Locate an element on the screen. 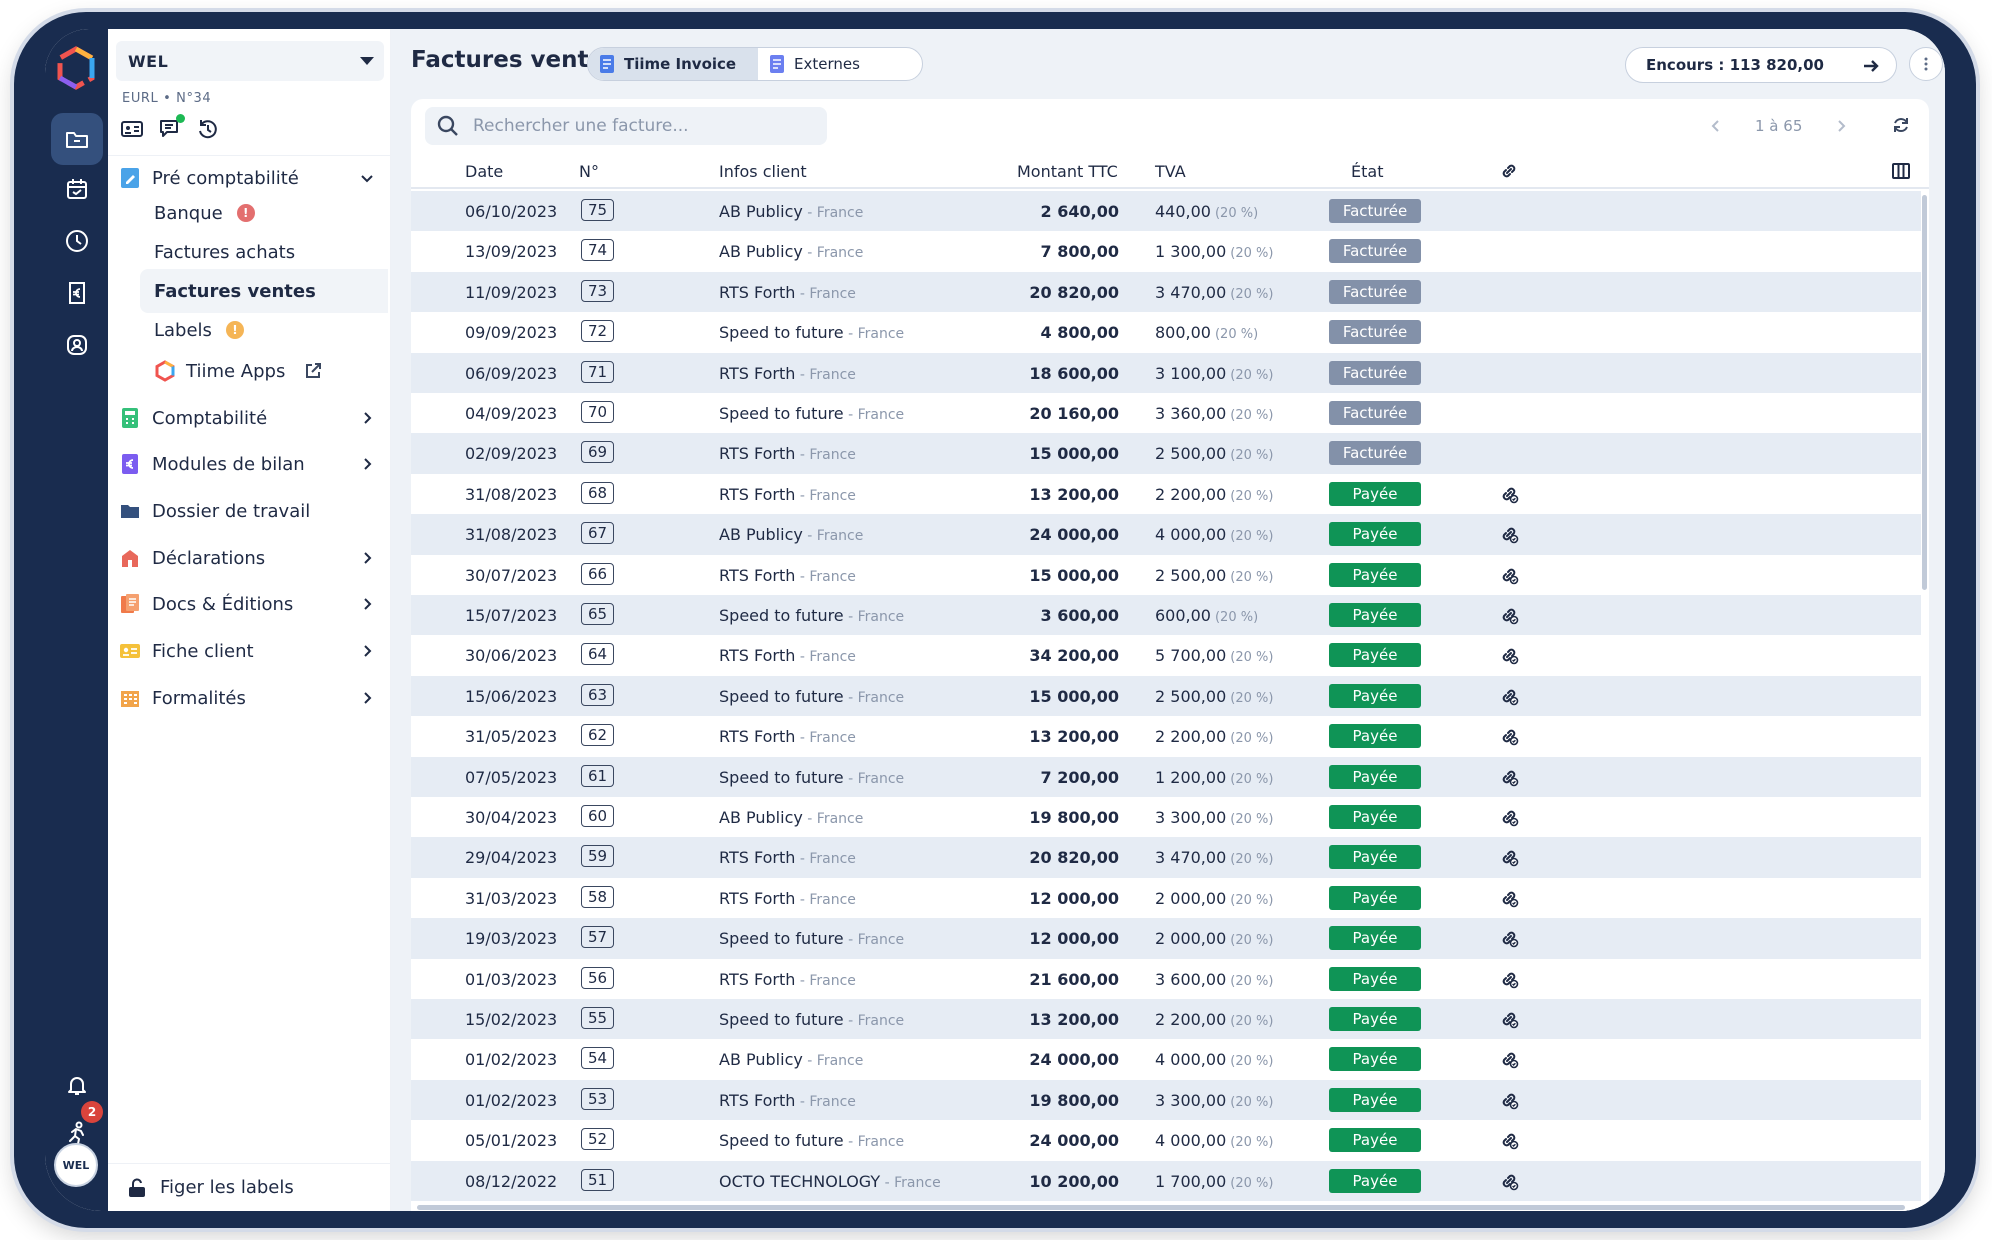  chat-button is located at coordinates (171, 127).